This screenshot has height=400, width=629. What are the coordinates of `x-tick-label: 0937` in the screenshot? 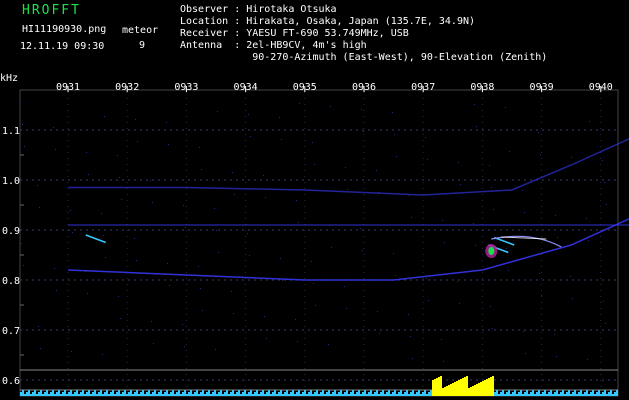 It's located at (423, 87).